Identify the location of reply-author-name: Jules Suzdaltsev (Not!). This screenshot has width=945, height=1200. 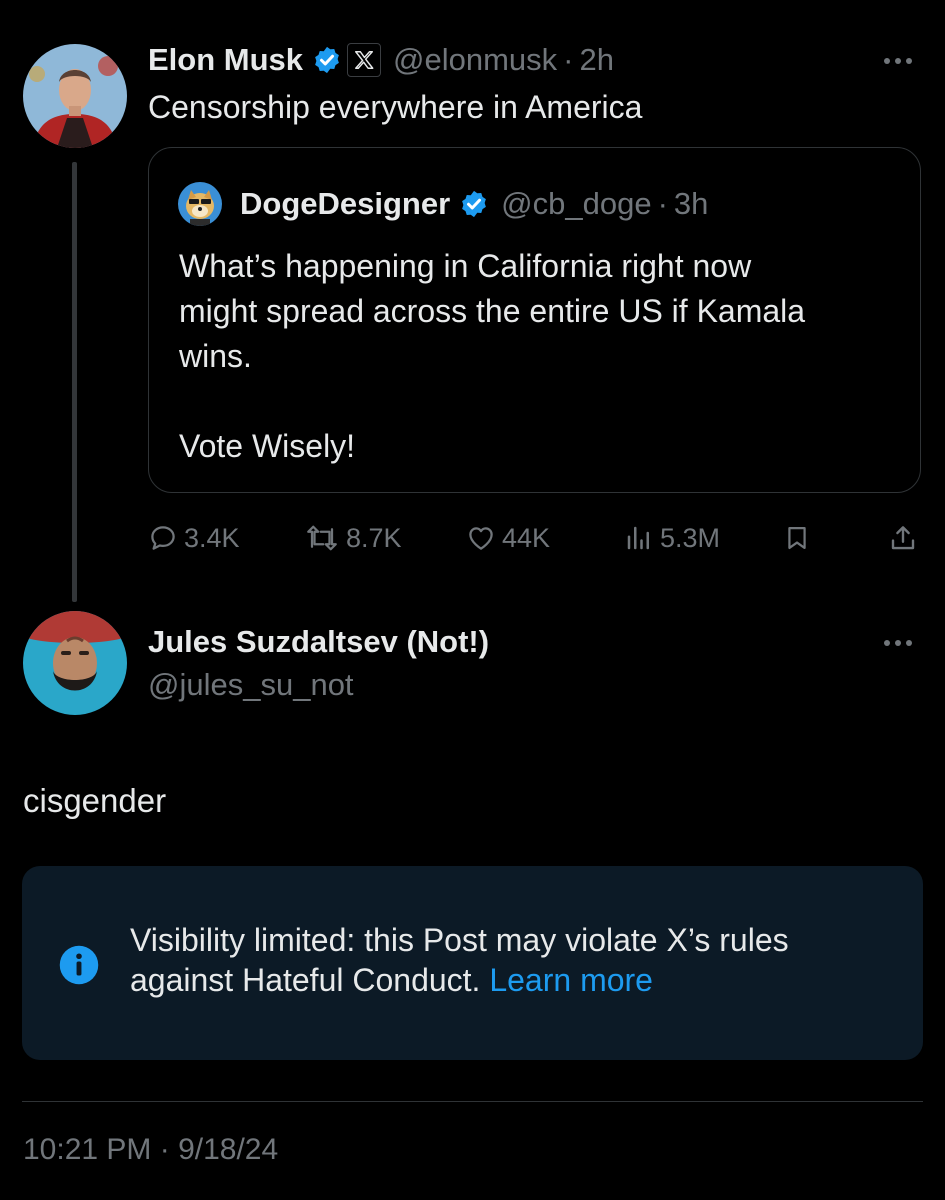
(318, 642).